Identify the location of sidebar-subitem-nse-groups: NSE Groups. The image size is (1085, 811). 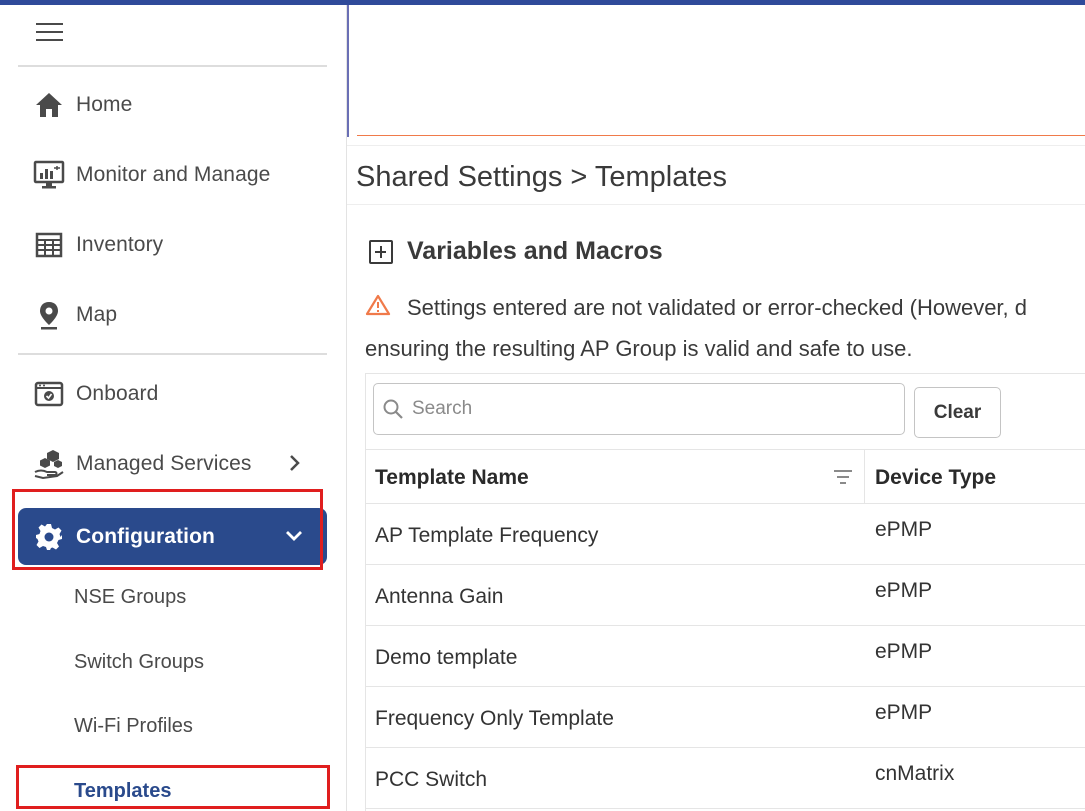
(130, 597).